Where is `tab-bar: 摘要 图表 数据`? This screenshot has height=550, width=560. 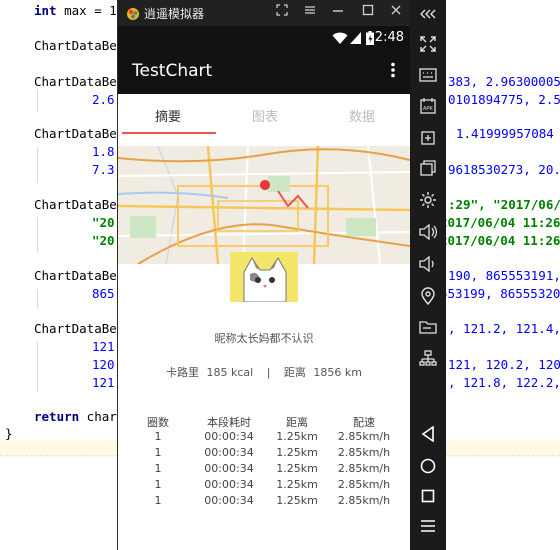
tab-bar: 摘要 图表 数据 is located at coordinates (264, 116).